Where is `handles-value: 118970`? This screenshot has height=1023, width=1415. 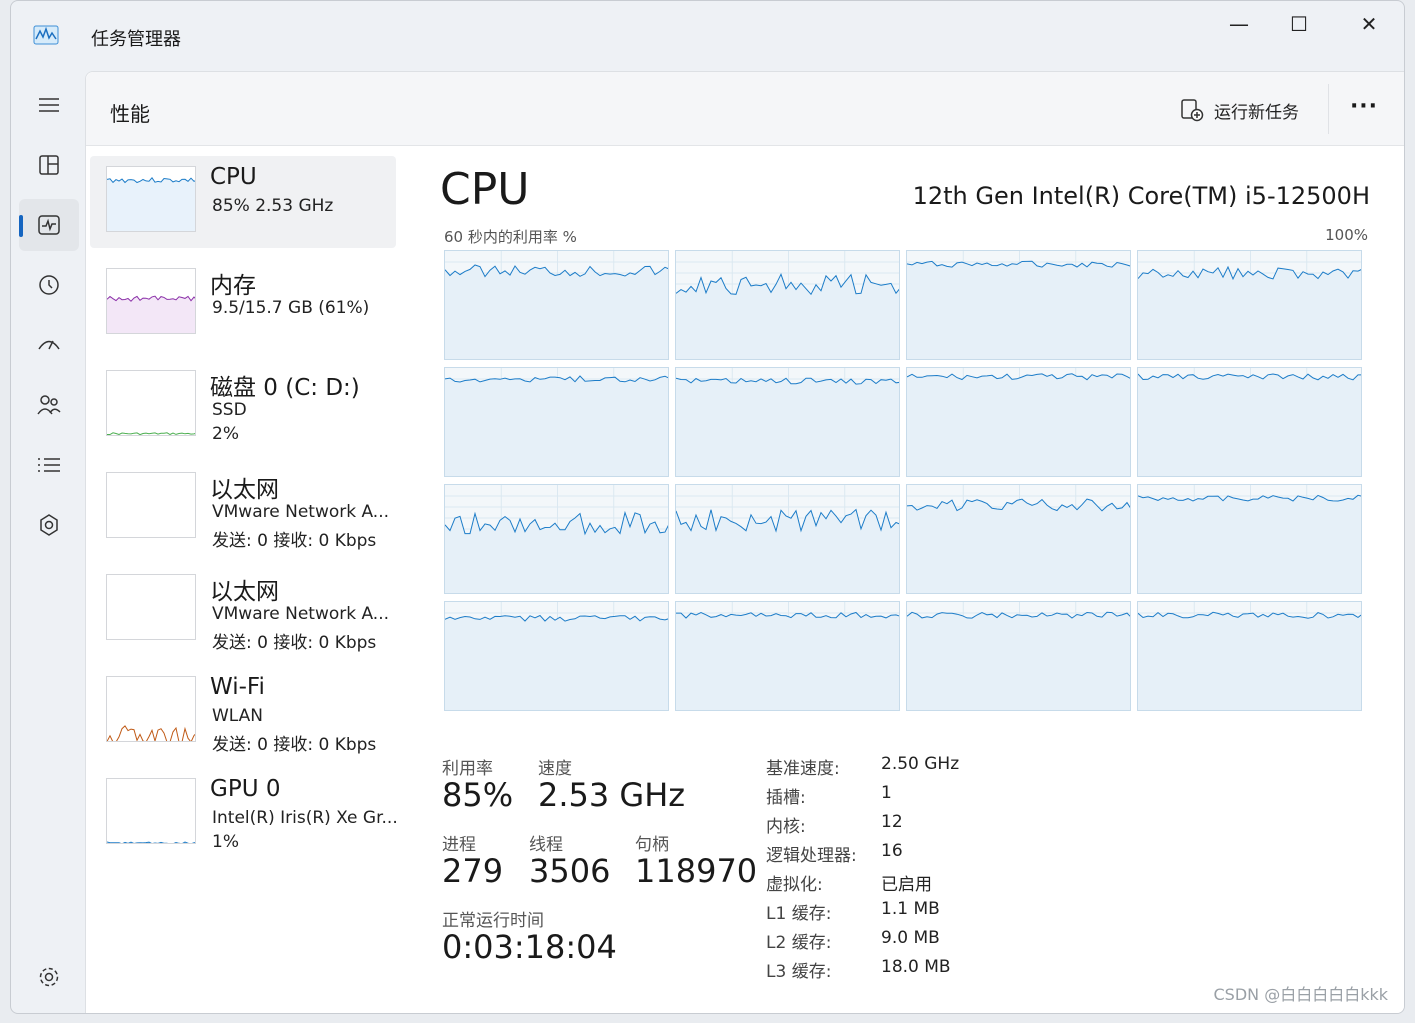
handles-value: 118970 is located at coordinates (696, 871).